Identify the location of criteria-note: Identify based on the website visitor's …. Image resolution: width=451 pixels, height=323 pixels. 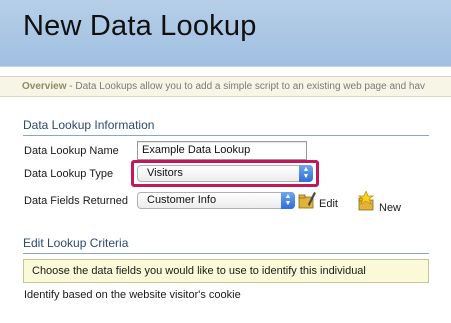
(132, 295).